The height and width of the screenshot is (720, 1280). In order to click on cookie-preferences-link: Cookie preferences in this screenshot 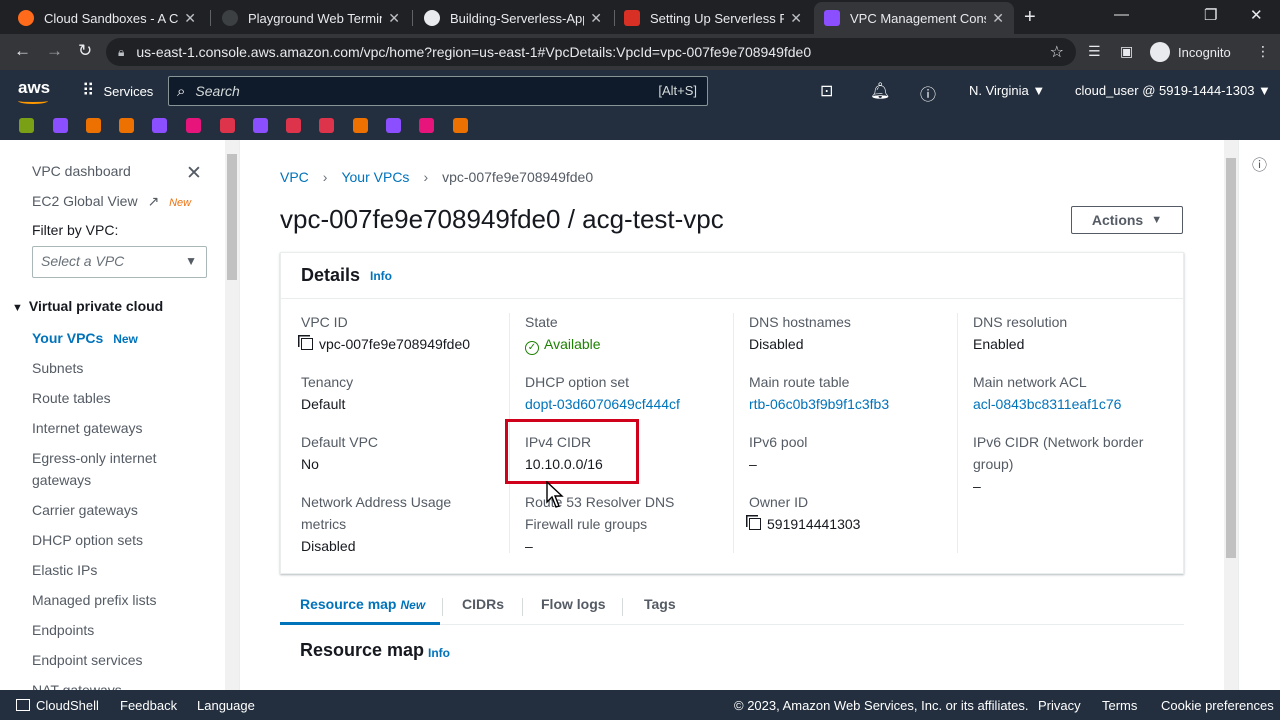, I will do `click(1217, 705)`.